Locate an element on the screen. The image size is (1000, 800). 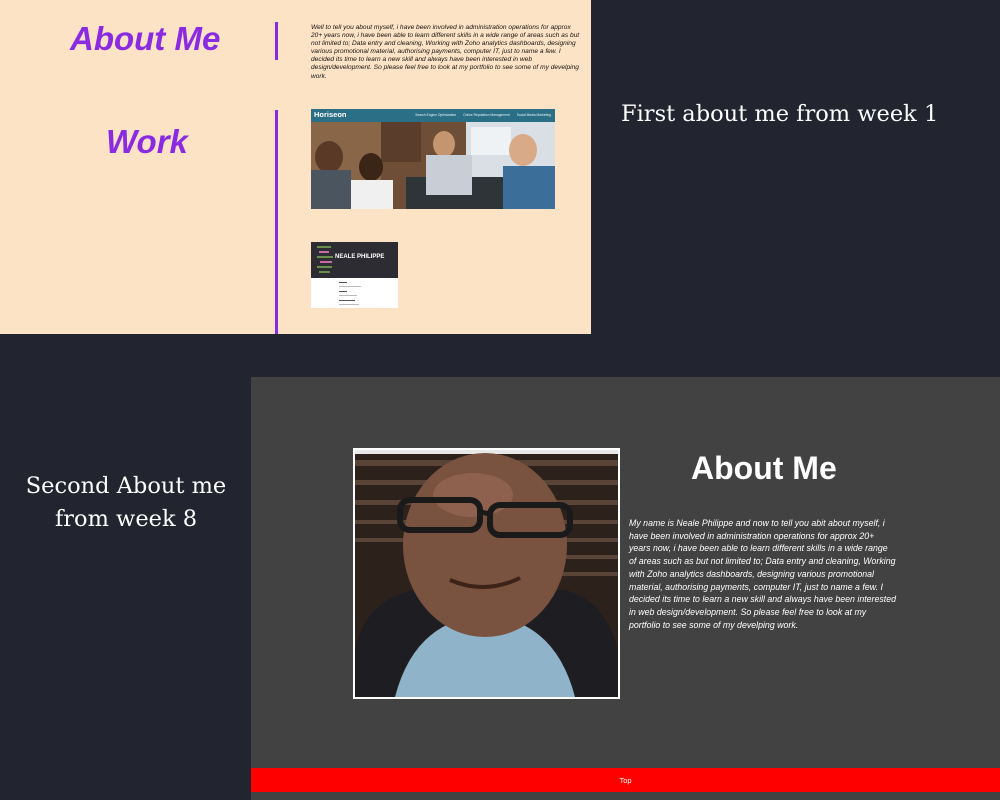
back-to-top-link: Top is located at coordinates (625, 780).